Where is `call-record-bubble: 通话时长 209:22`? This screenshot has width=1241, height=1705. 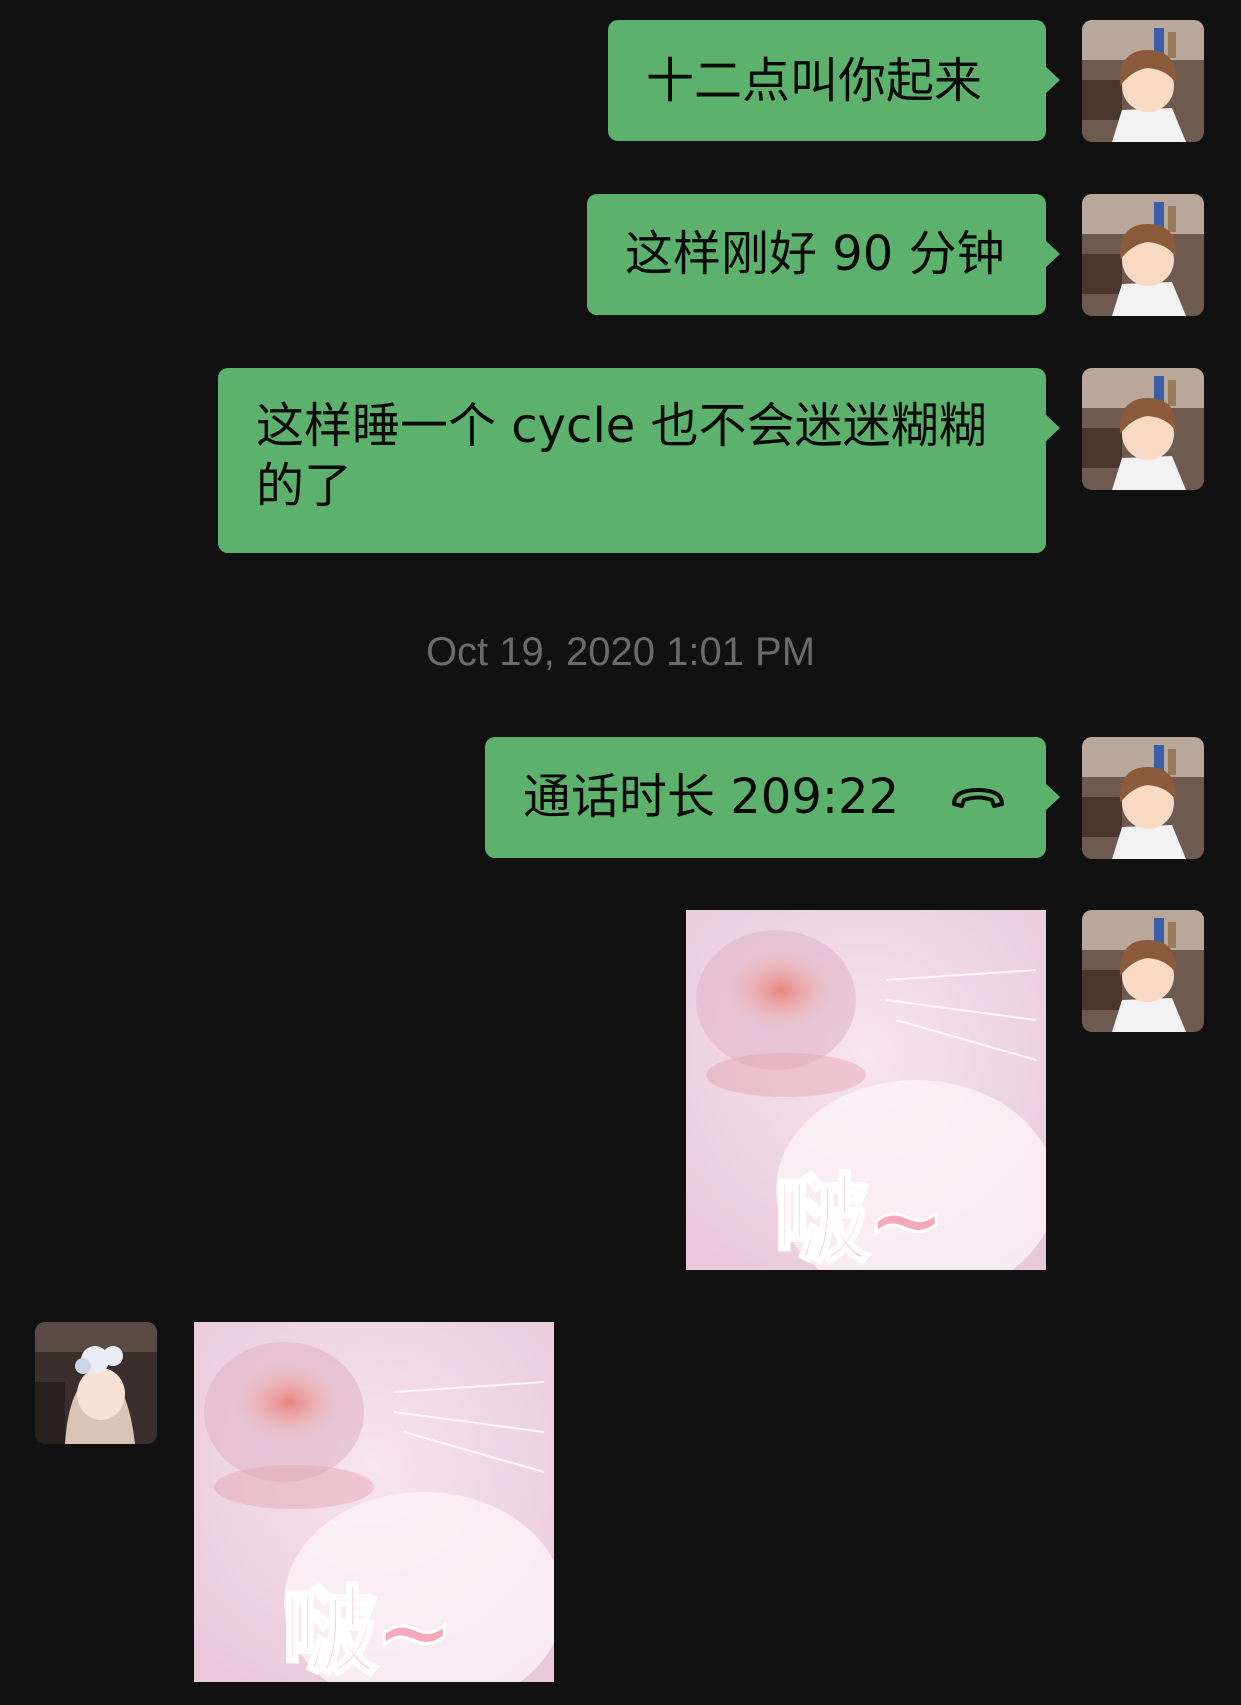 call-record-bubble: 通话时长 209:22 is located at coordinates (772, 797).